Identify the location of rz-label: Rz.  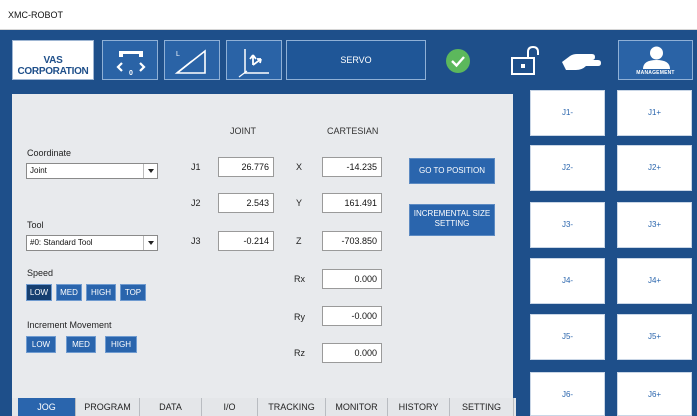
(299, 353).